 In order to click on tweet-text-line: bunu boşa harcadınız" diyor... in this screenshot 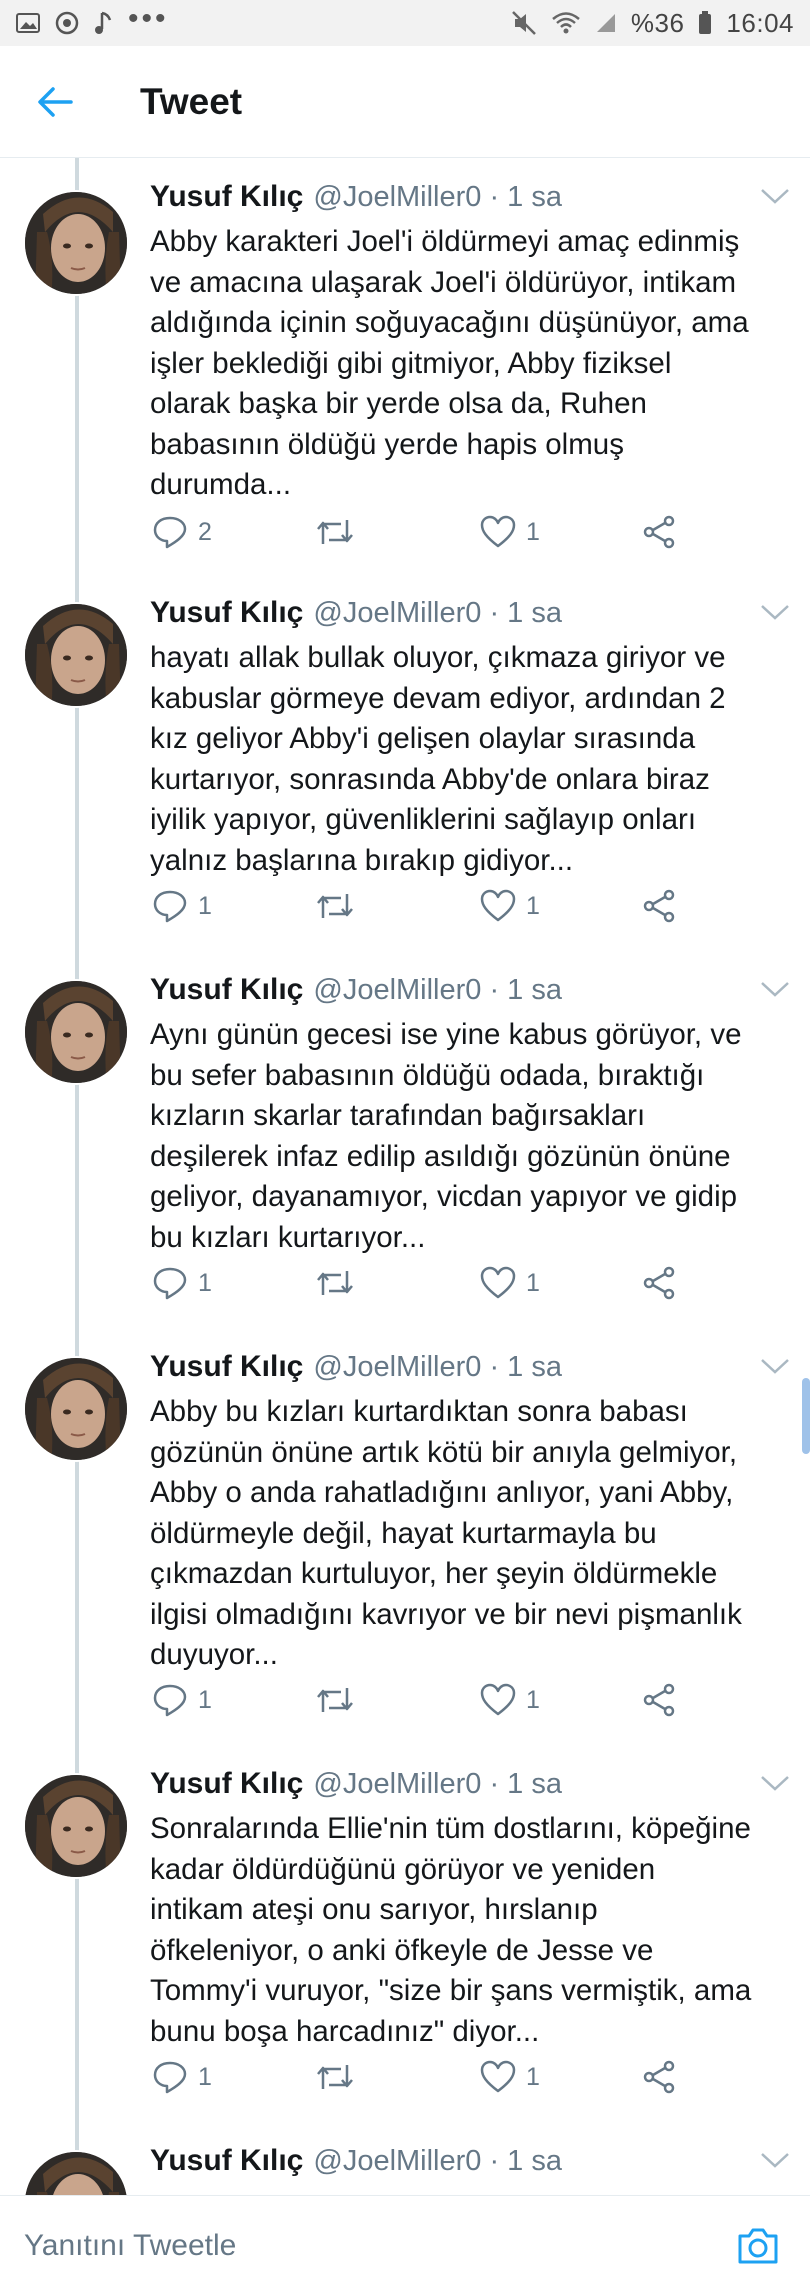, I will do `click(345, 2031)`.